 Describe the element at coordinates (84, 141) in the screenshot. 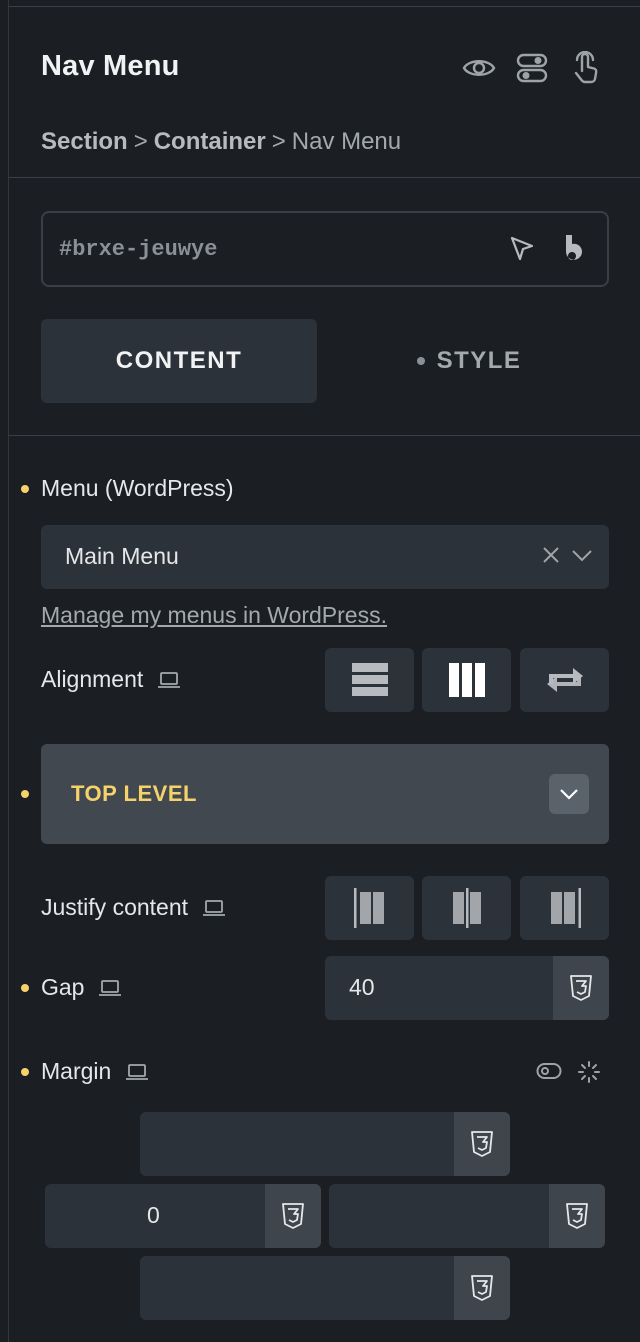

I see `breadcrumb-item-section: Section` at that location.